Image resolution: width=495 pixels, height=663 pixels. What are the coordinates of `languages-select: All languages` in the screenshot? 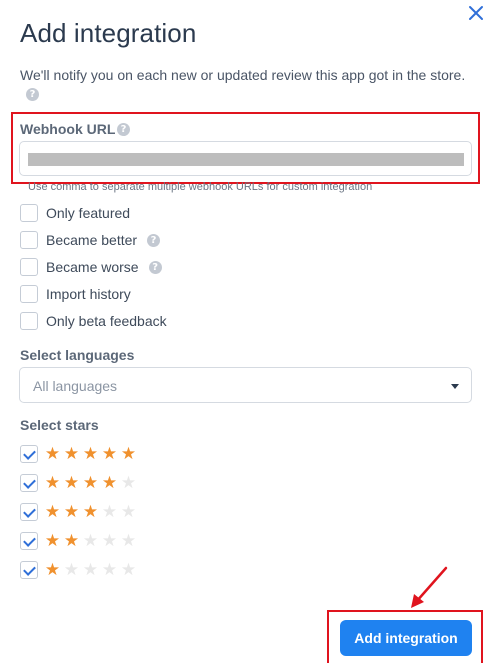 It's located at (245, 385).